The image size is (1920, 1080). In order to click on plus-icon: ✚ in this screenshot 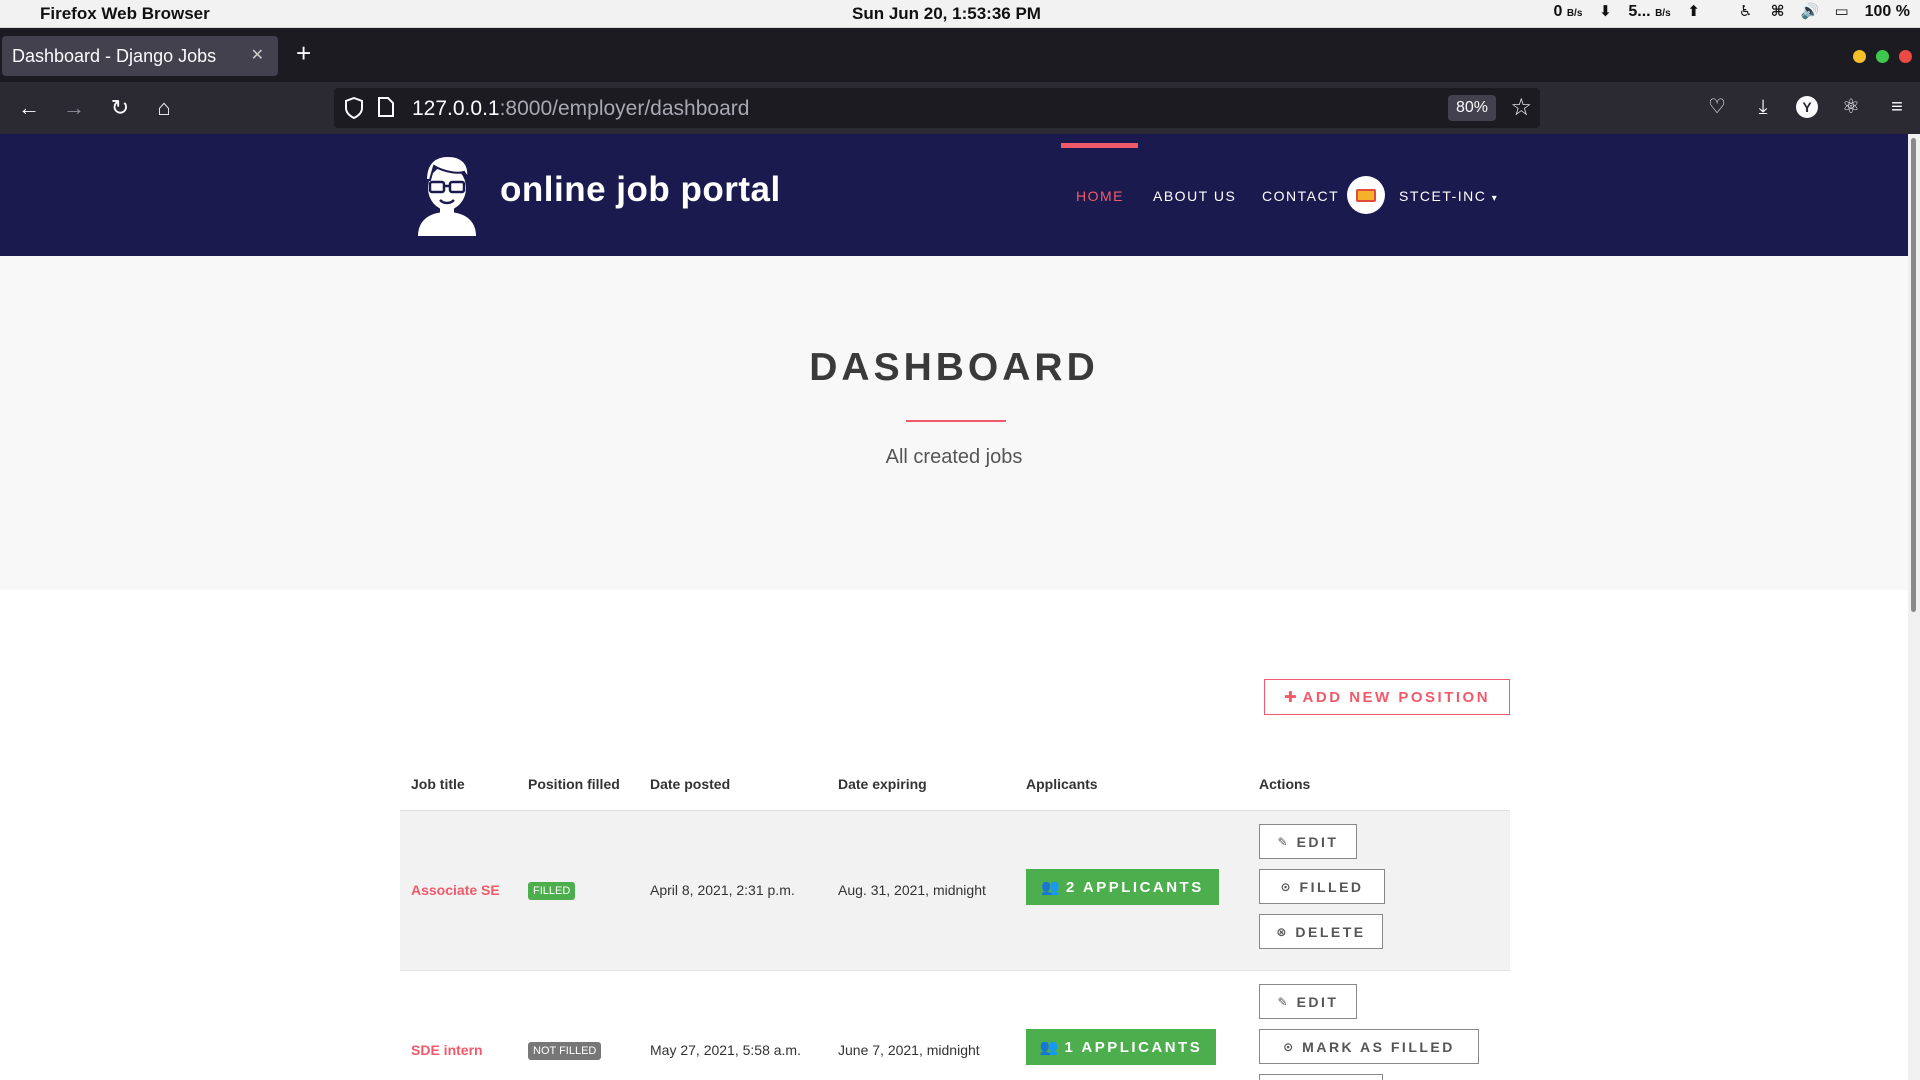, I will do `click(1290, 697)`.